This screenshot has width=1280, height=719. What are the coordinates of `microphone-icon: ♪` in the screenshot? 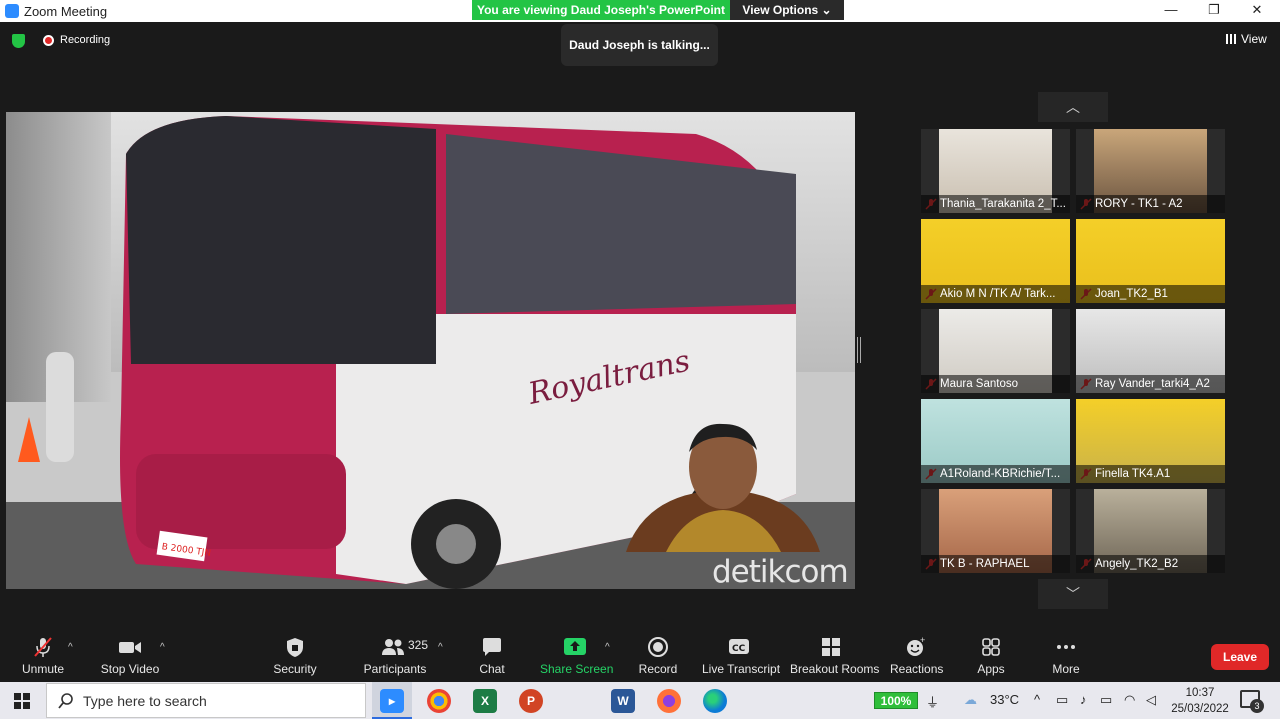 It's located at (1083, 699).